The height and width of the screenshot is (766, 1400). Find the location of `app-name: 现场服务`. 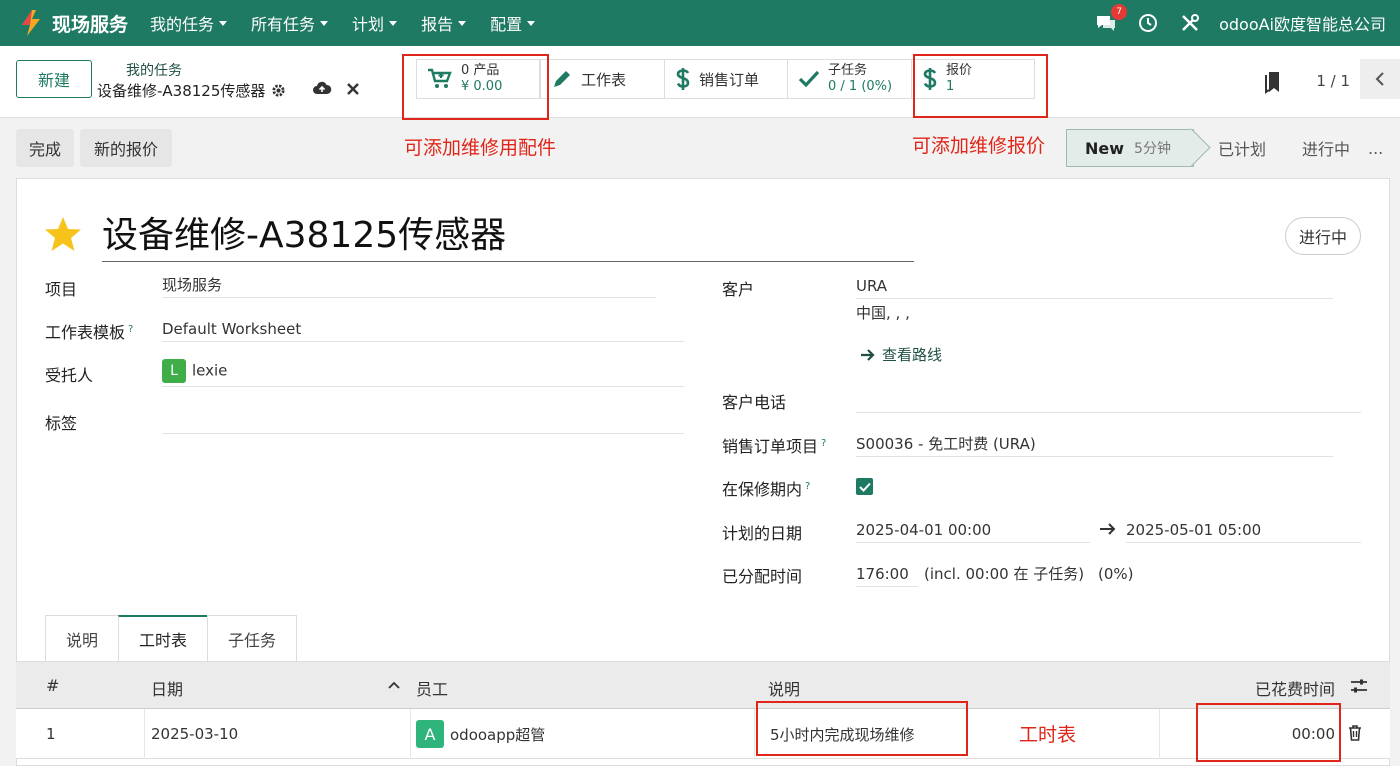

app-name: 现场服务 is located at coordinates (90, 23).